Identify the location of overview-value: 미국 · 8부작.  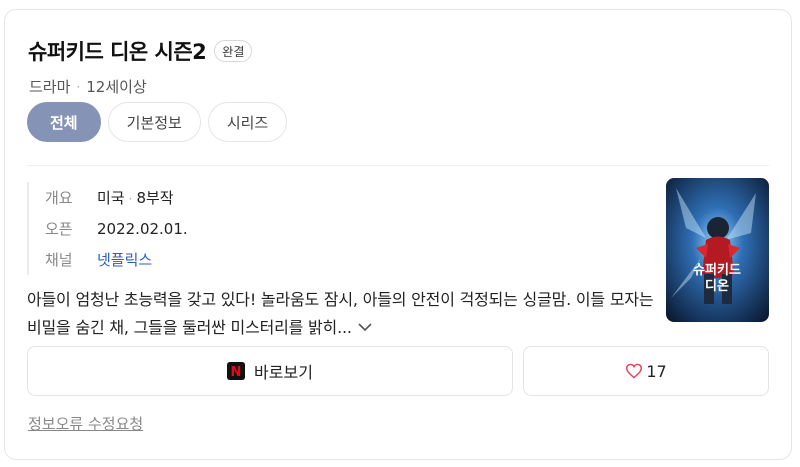
(135, 197).